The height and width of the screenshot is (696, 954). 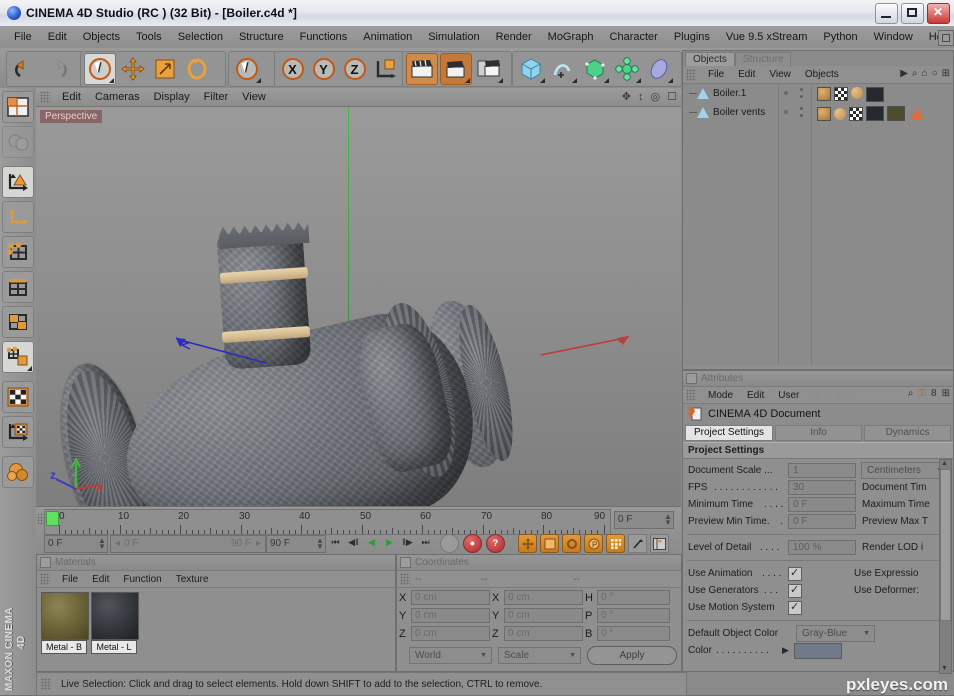 I want to click on record-active-objects-button: ●, so click(x=472, y=543).